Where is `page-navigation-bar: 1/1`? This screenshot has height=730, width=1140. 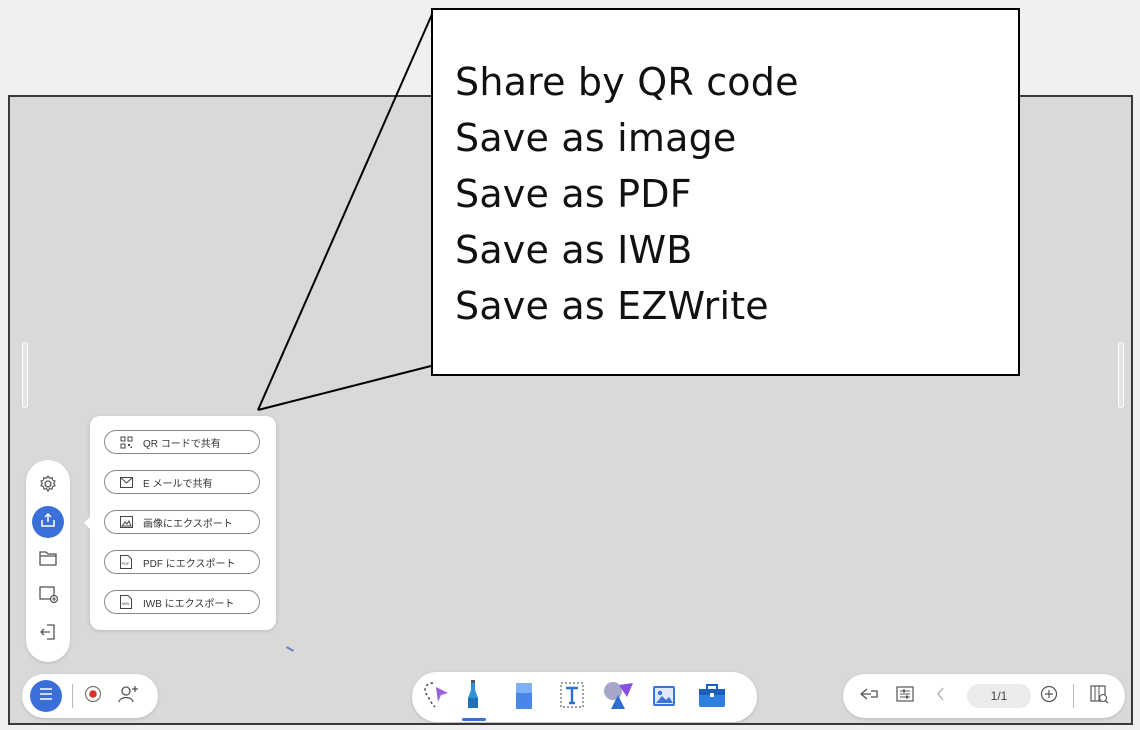
page-navigation-bar: 1/1 is located at coordinates (984, 696).